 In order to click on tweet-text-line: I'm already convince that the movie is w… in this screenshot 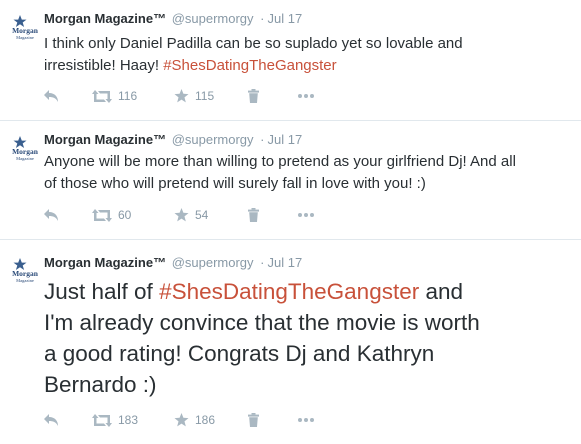, I will do `click(262, 322)`.